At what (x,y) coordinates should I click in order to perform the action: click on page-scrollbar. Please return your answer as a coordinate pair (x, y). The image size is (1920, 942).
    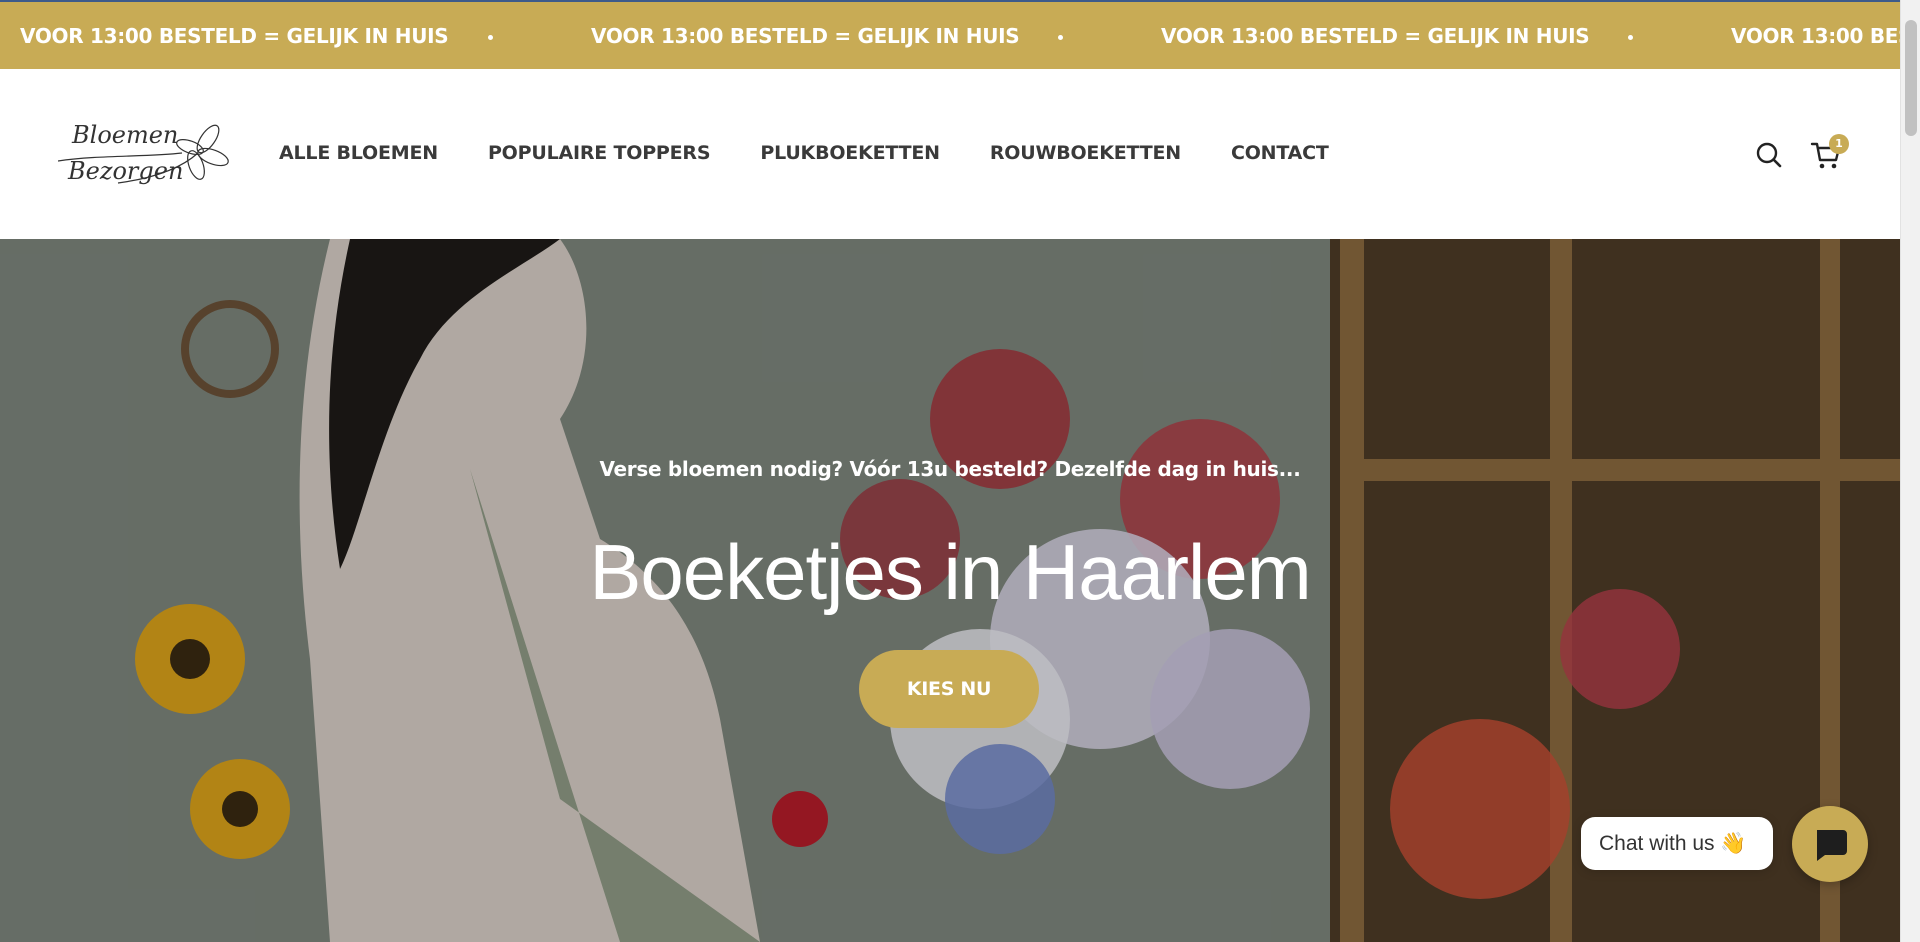
    Looking at the image, I should click on (1910, 471).